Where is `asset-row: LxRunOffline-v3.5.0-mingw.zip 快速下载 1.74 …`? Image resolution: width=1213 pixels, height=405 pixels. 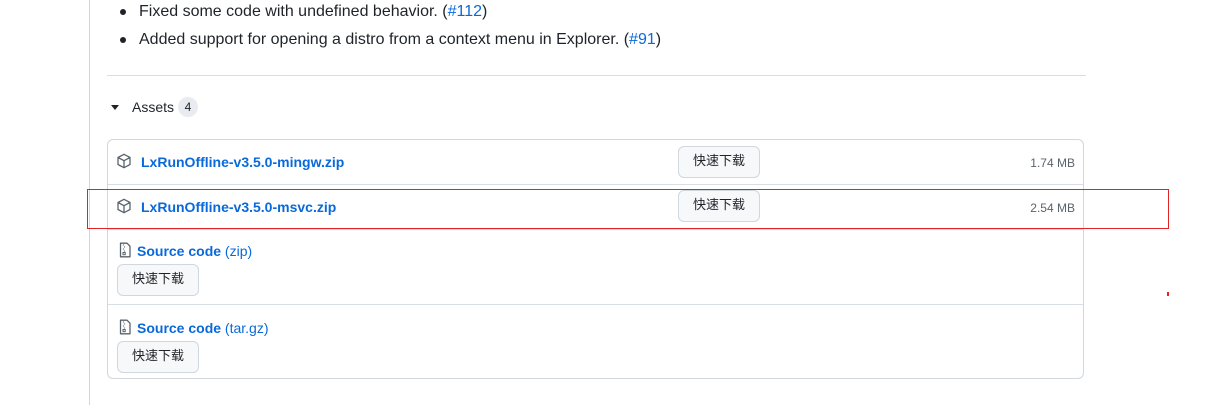
asset-row: LxRunOffline-v3.5.0-mingw.zip 快速下载 1.74 … is located at coordinates (595, 162).